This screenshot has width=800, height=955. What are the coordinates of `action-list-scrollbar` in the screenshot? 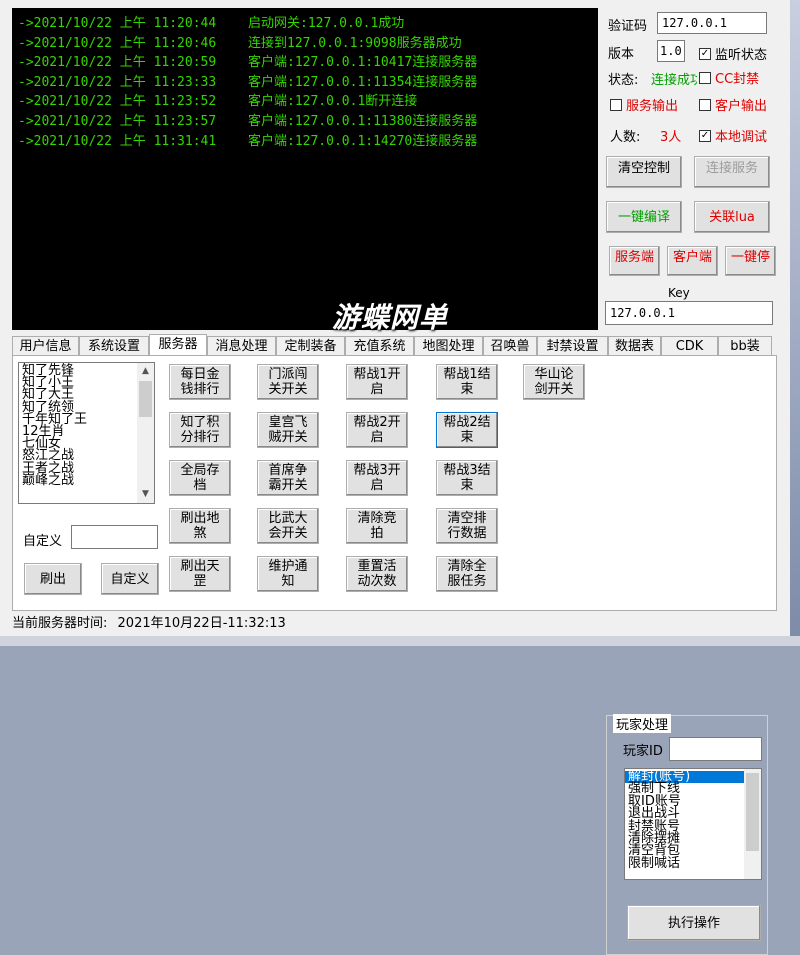 It's located at (752, 824).